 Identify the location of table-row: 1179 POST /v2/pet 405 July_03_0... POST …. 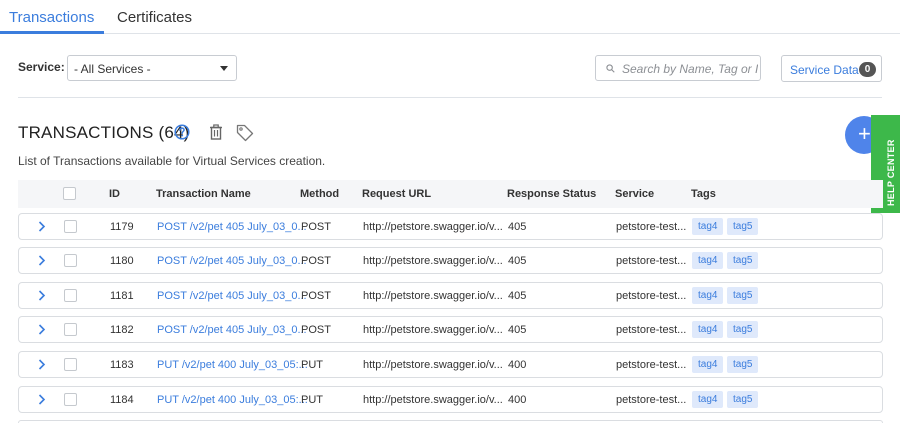
(450, 226).